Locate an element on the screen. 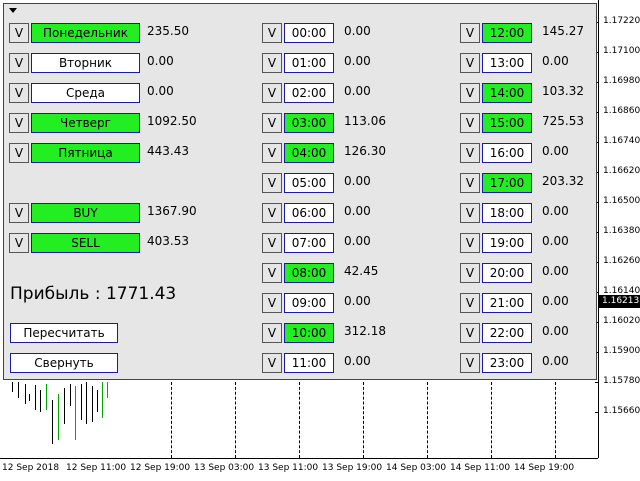  hour-0000-filter-button: 00:00 is located at coordinates (309, 33).